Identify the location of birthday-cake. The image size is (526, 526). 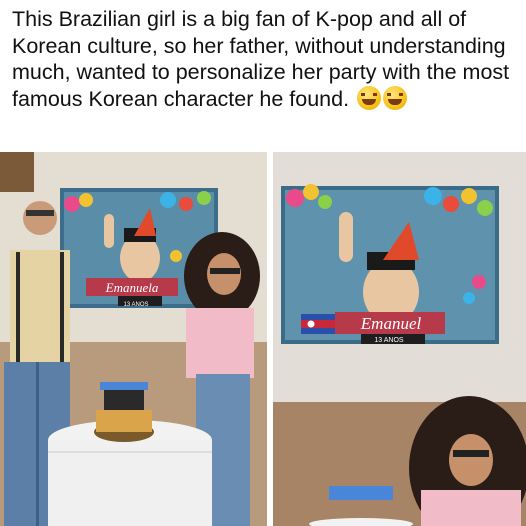
(124, 421).